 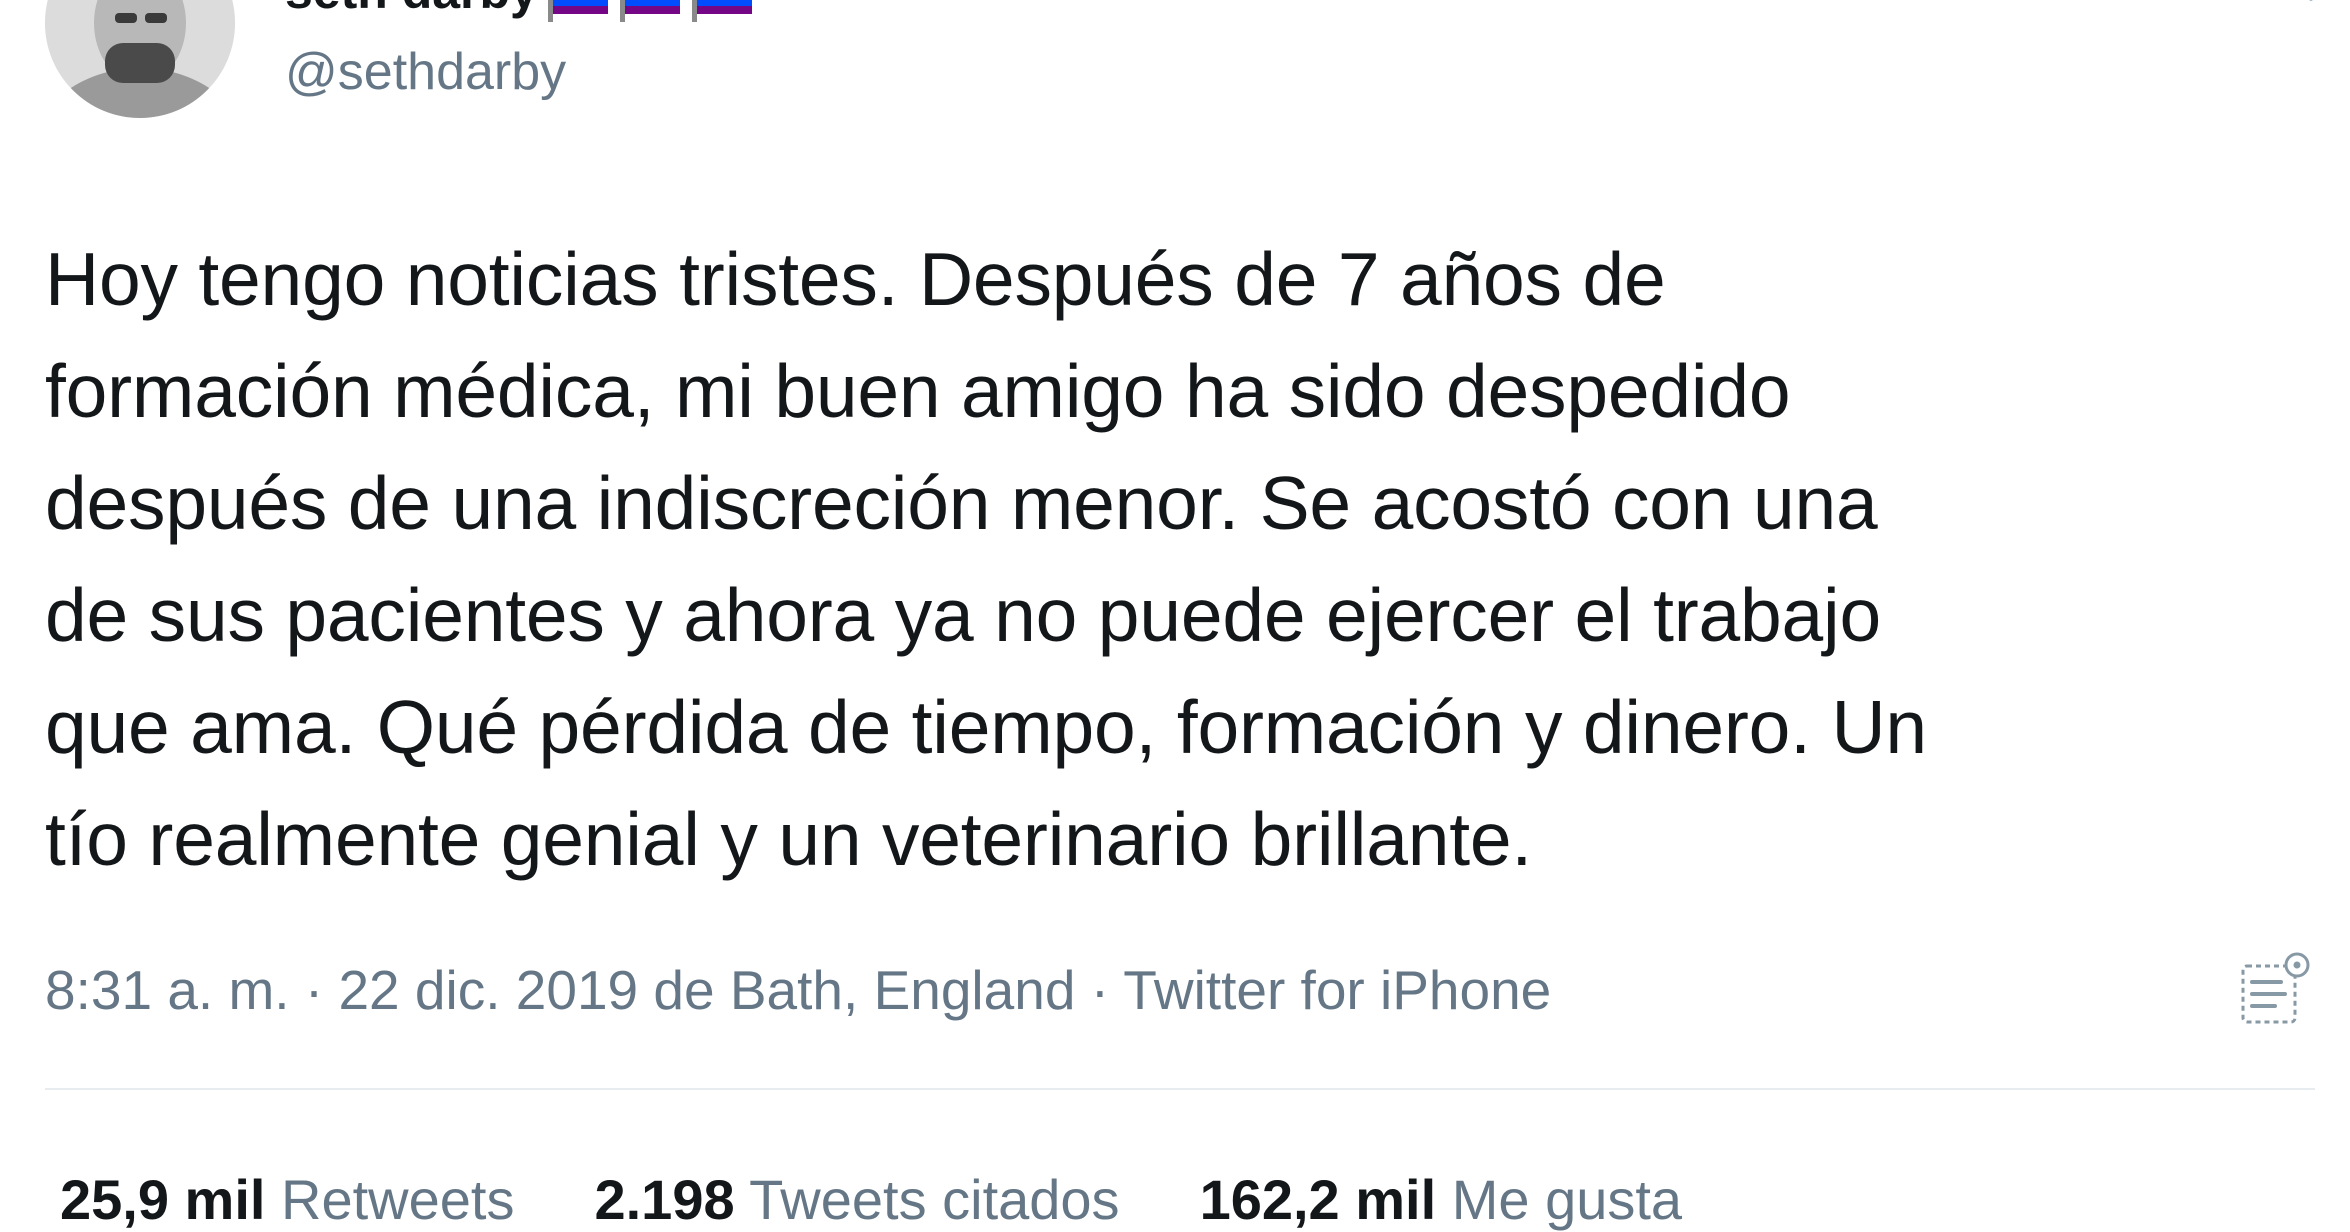 What do you see at coordinates (411, 9) in the screenshot?
I see `display-name-text: seth darby` at bounding box center [411, 9].